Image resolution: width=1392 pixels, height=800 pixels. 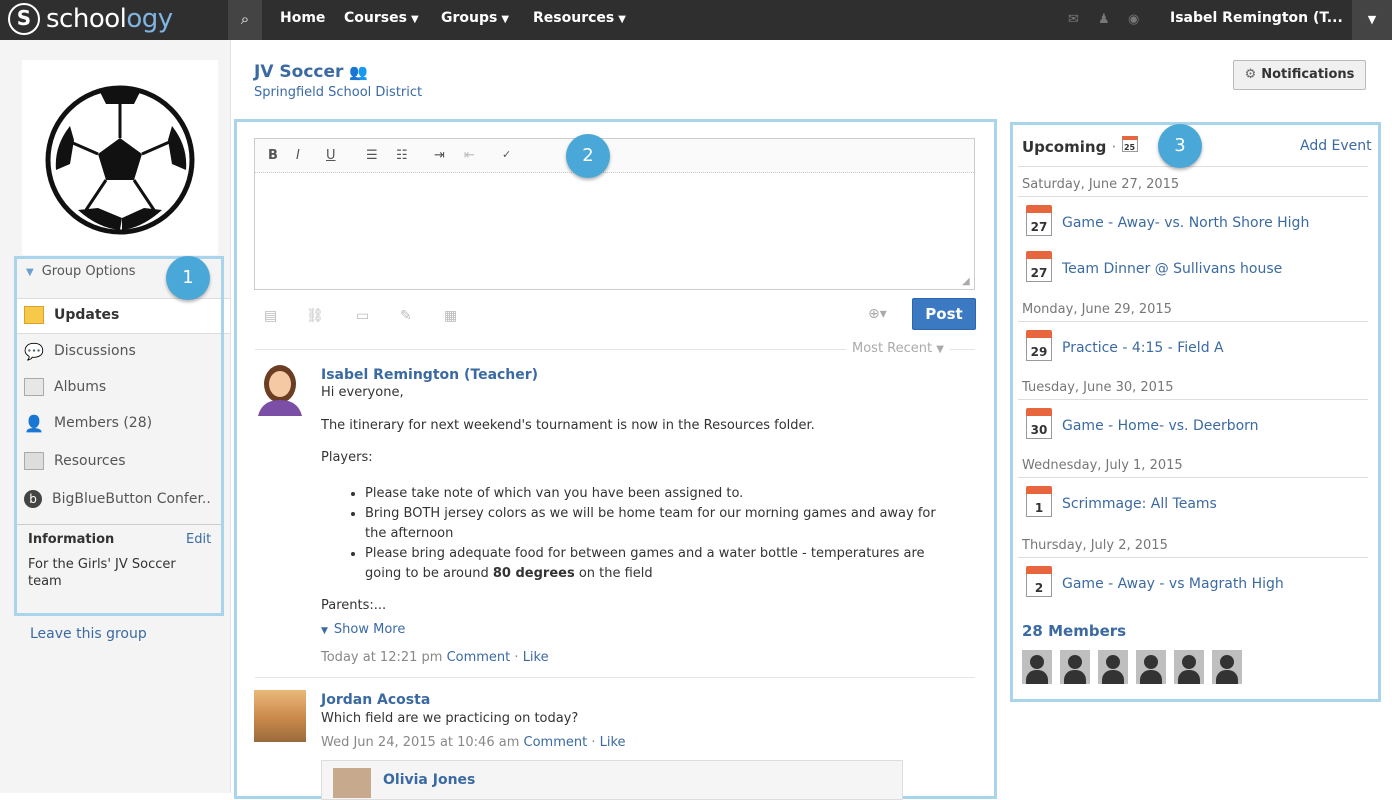 I want to click on comment-author: Olivia Jones, so click(x=429, y=780).